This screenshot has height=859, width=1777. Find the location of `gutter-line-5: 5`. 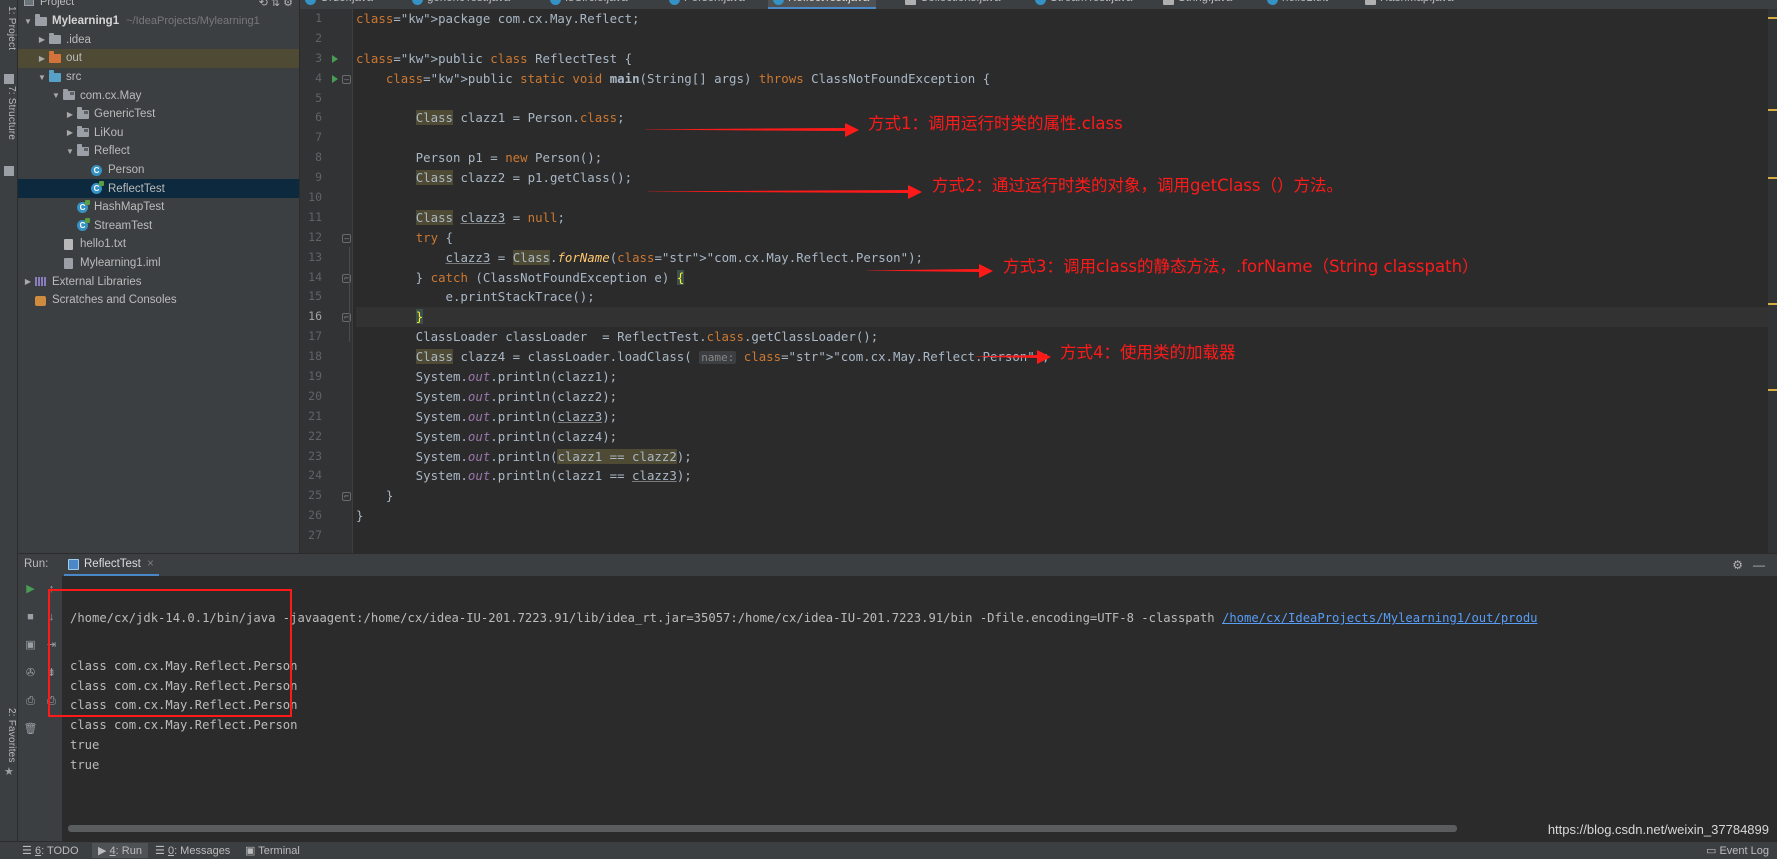

gutter-line-5: 5 is located at coordinates (326, 99).